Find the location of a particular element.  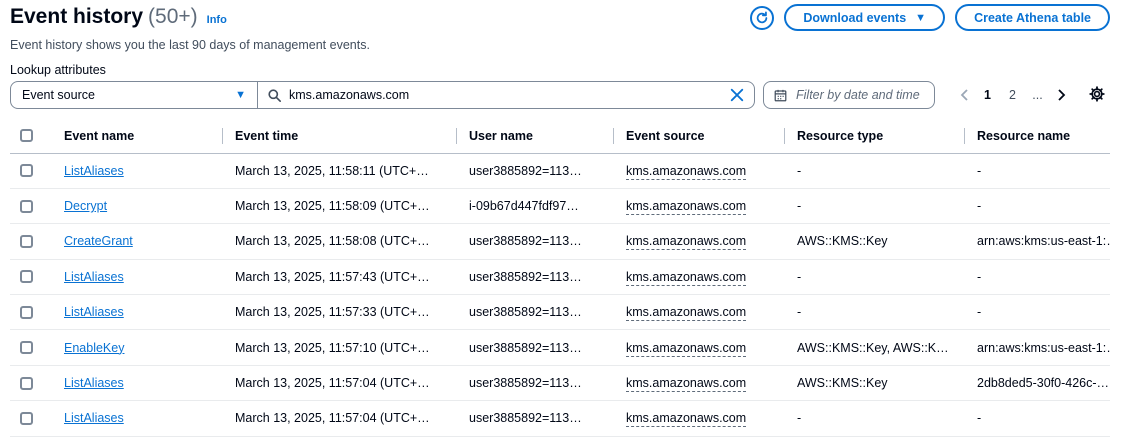

download-events-button: Download events ▼ is located at coordinates (865, 17).